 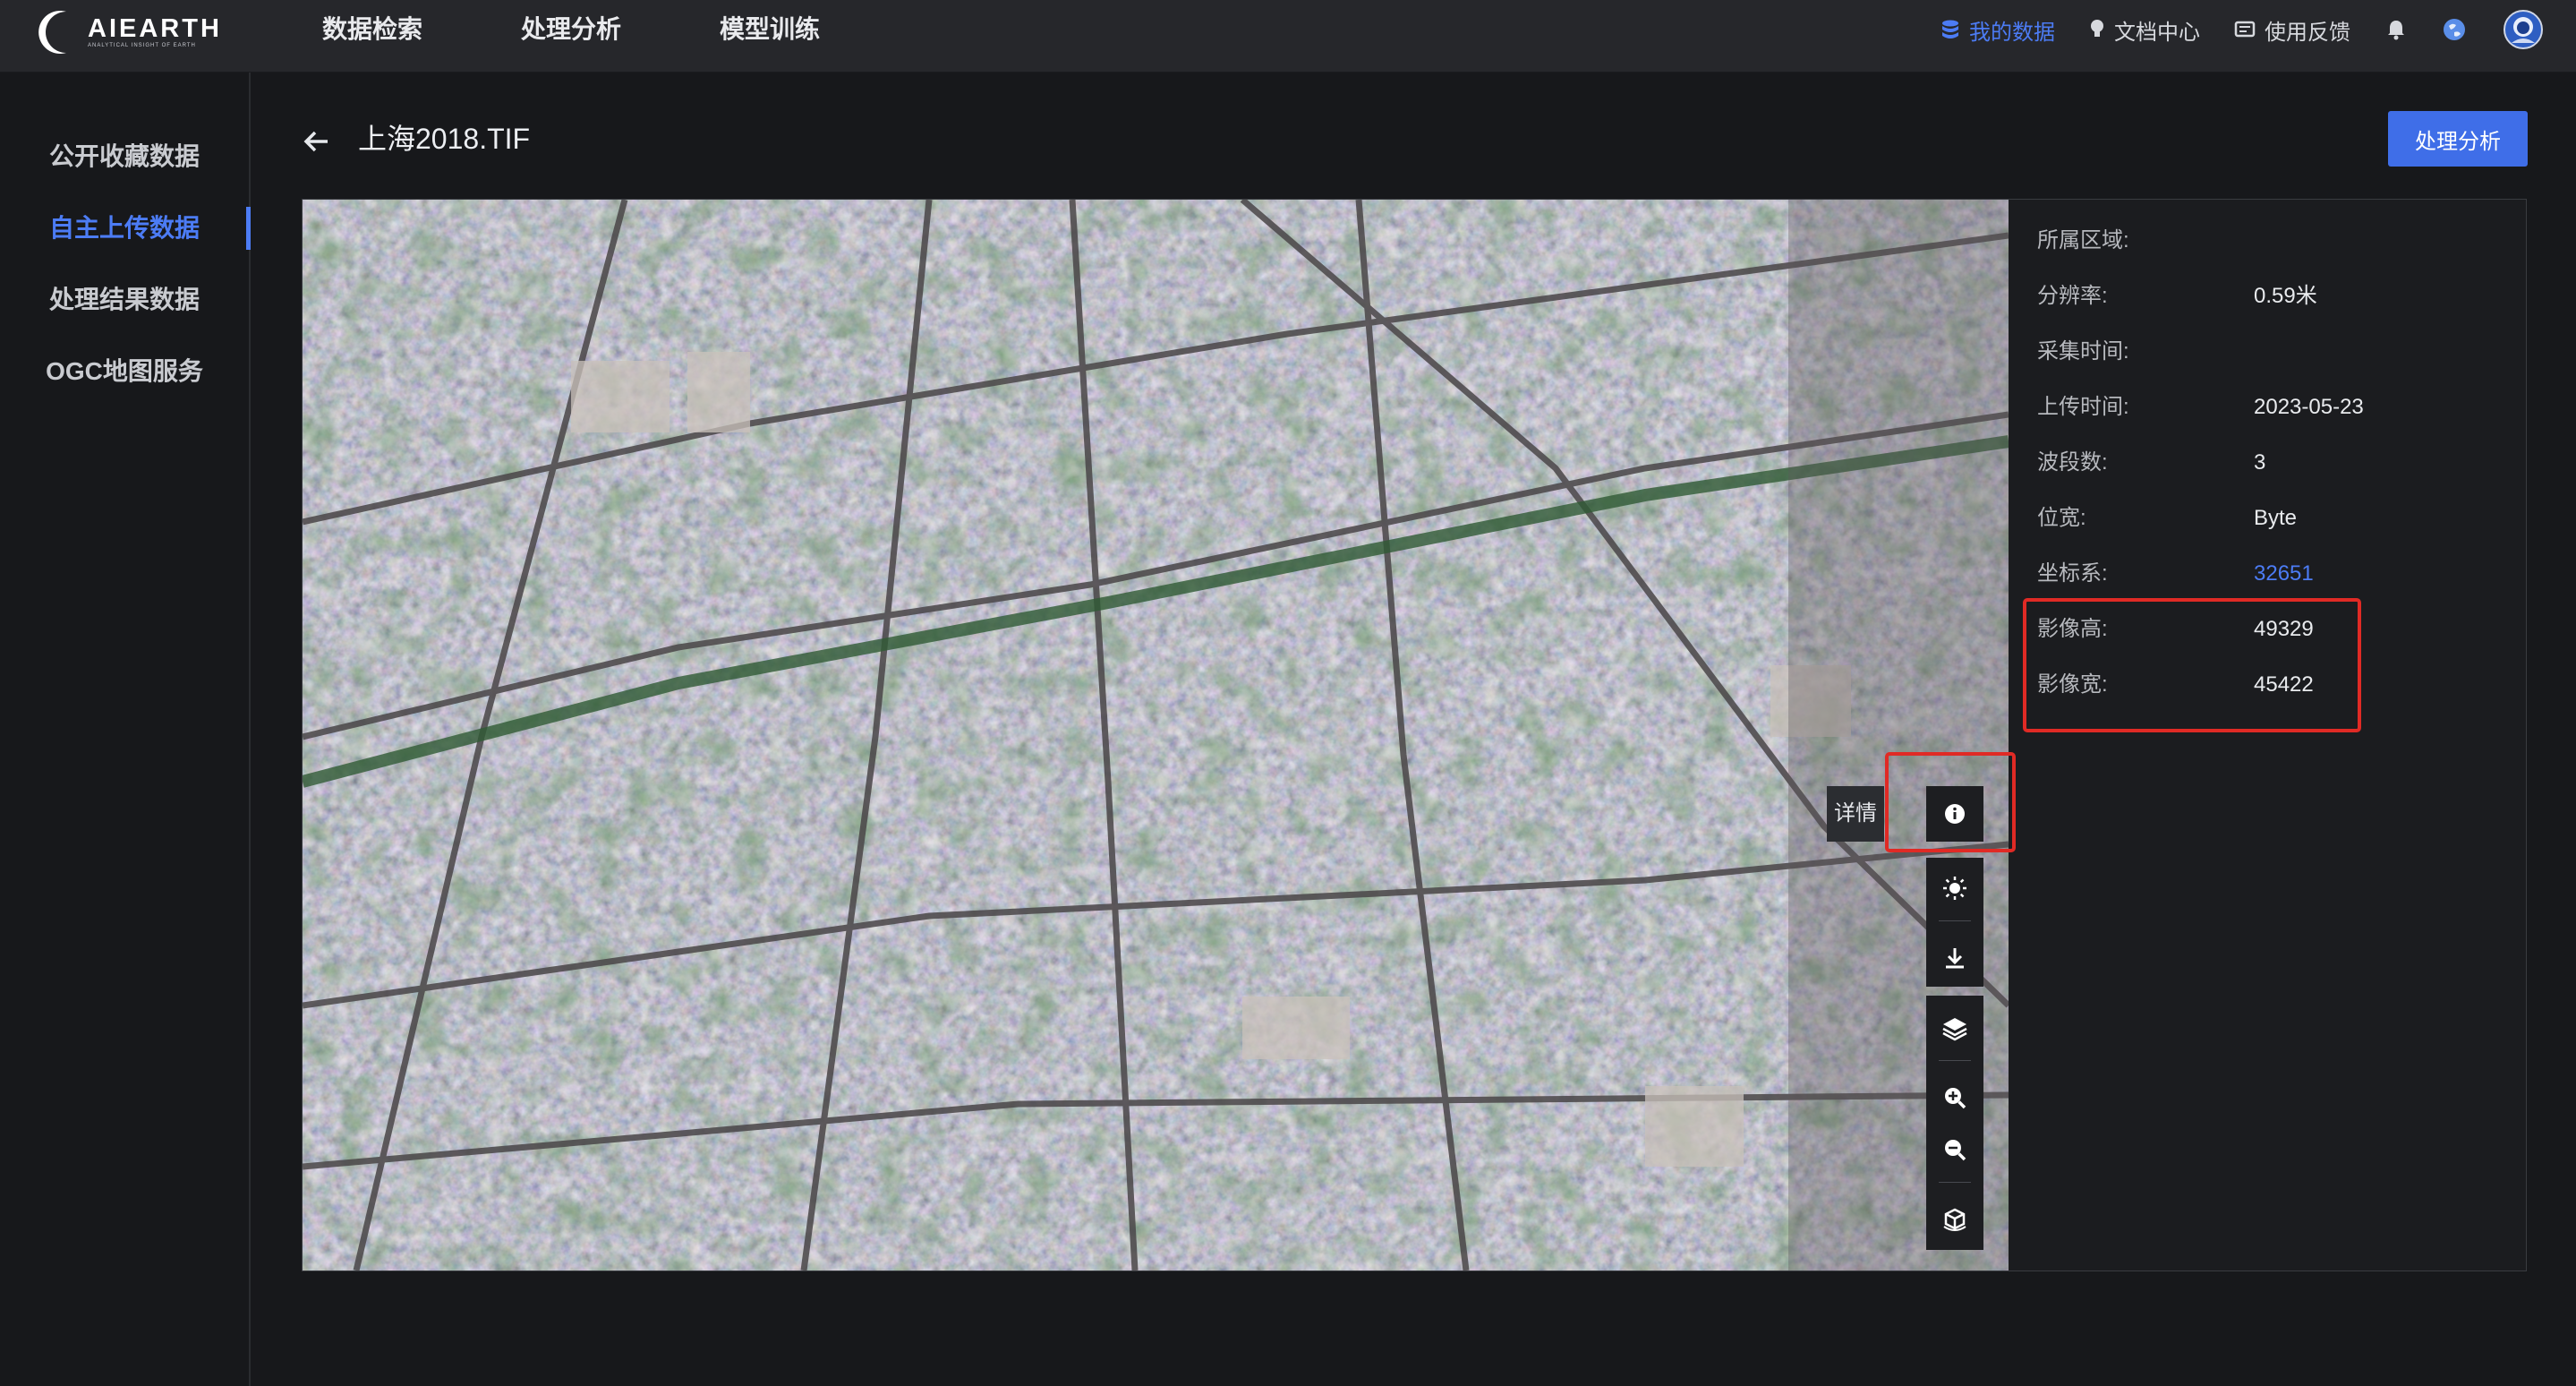 I want to click on sidebar: 公开收藏数据 自主上传数据 处理结果数据 OGC地图服务, so click(x=125, y=729).